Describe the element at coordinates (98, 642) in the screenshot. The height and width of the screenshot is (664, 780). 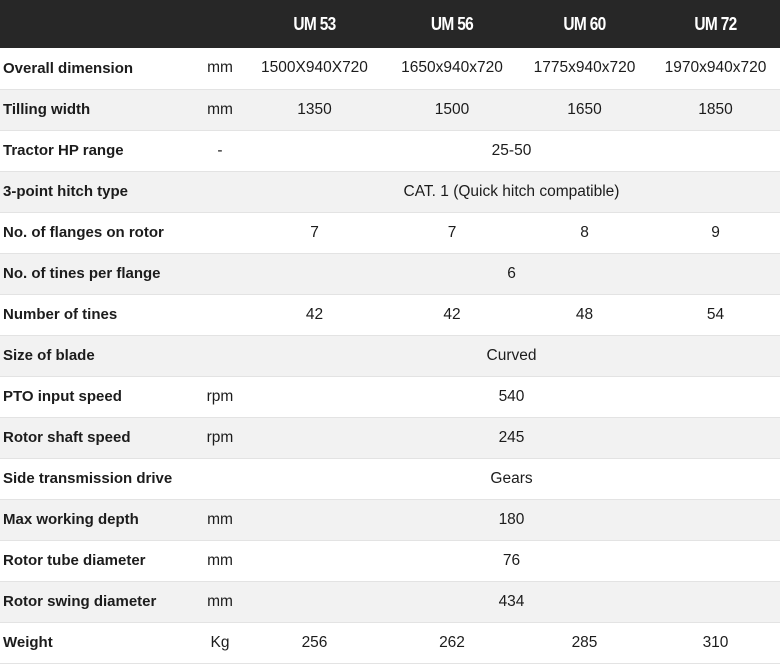
I see `parameter-label: Weight` at that location.